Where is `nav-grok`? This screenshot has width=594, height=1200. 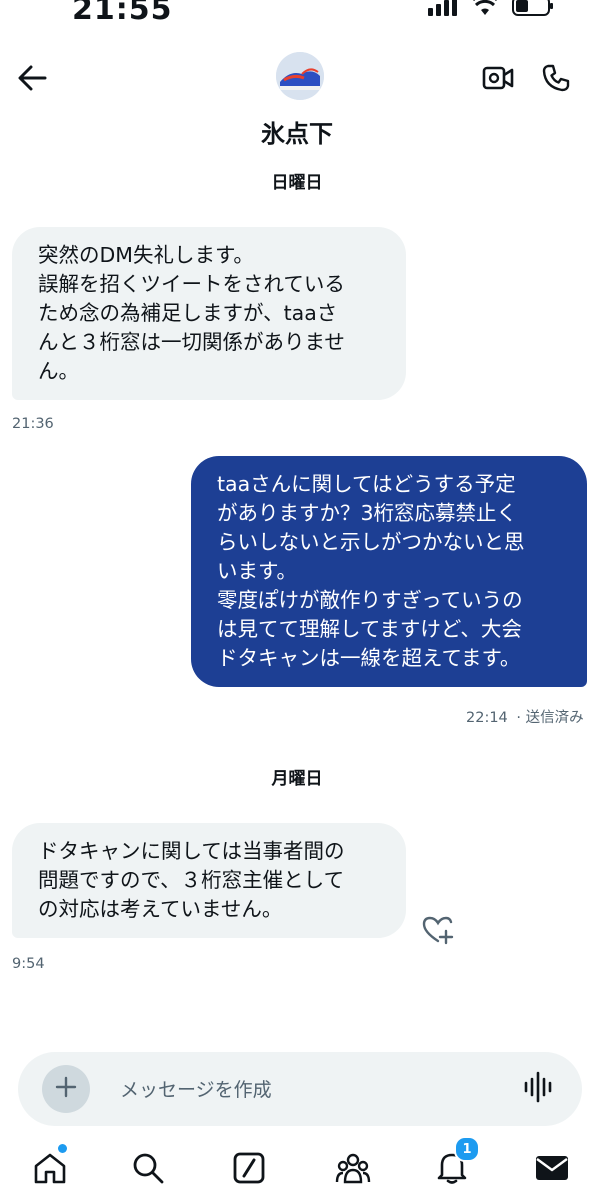 nav-grok is located at coordinates (249, 1170).